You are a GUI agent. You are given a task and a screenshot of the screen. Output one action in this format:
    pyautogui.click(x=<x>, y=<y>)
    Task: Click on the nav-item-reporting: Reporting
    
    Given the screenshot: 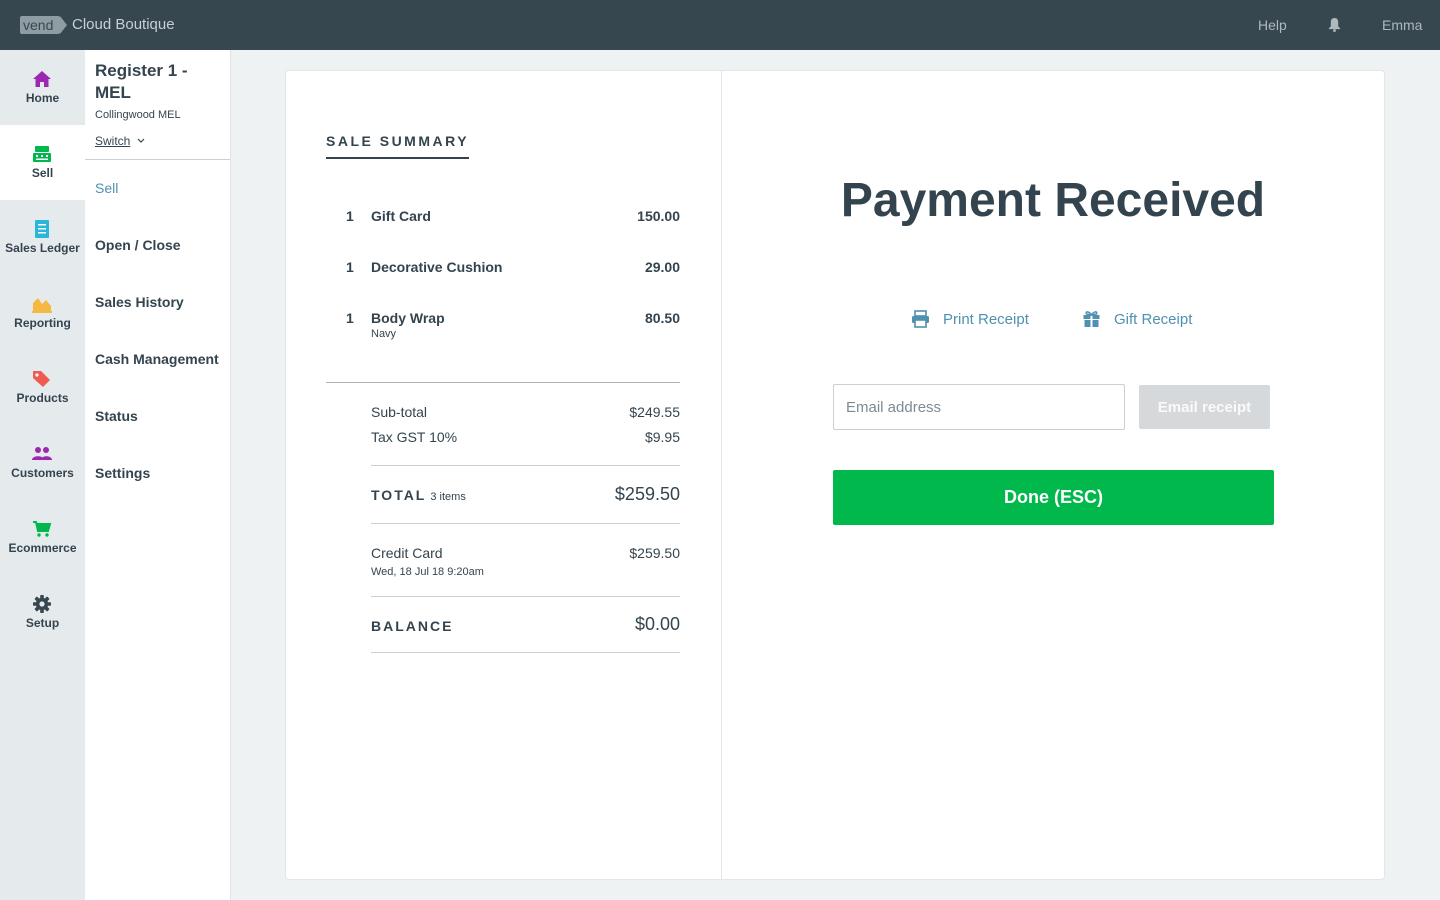 What is the action you would take?
    pyautogui.click(x=42, y=312)
    